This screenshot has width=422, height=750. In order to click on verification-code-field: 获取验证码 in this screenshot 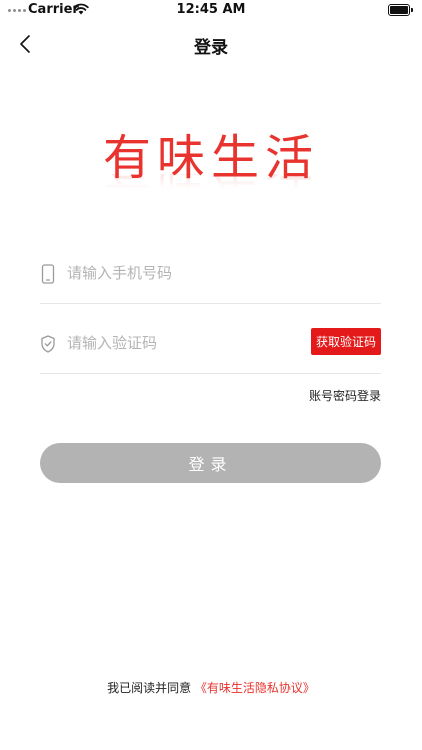, I will do `click(210, 343)`.